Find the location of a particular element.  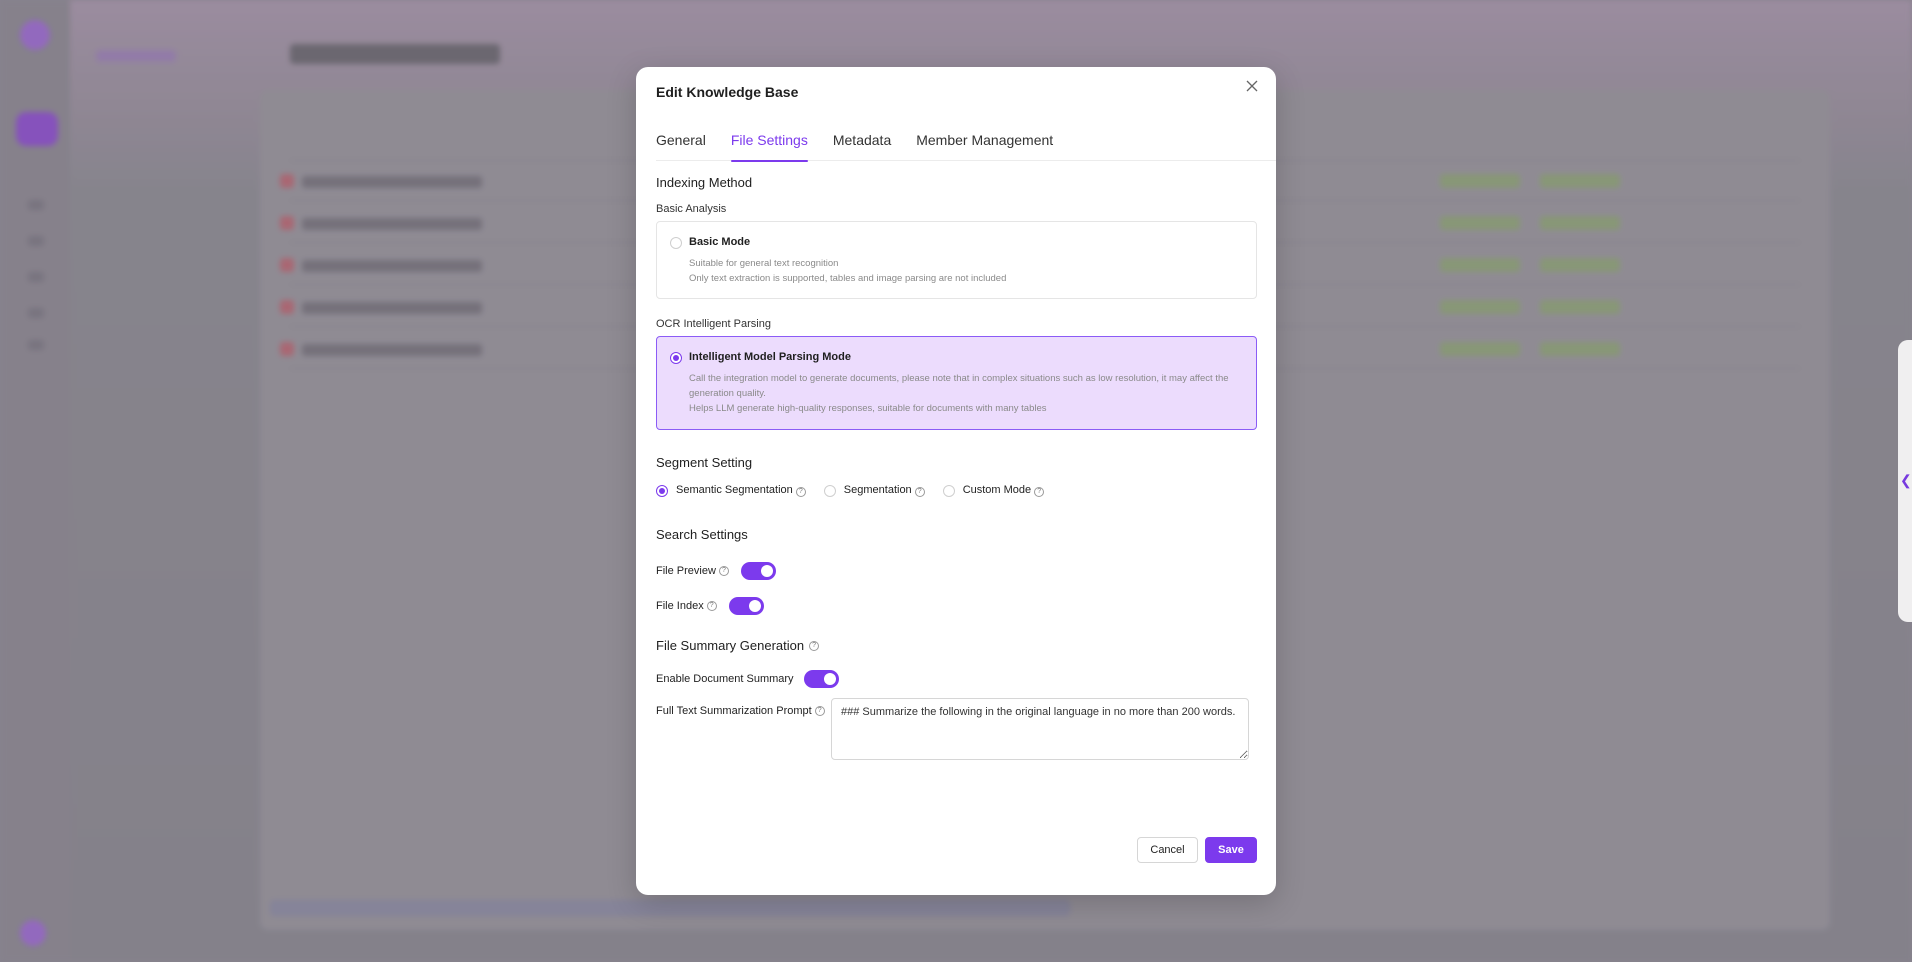

tab-metadata: Metadata is located at coordinates (862, 146).